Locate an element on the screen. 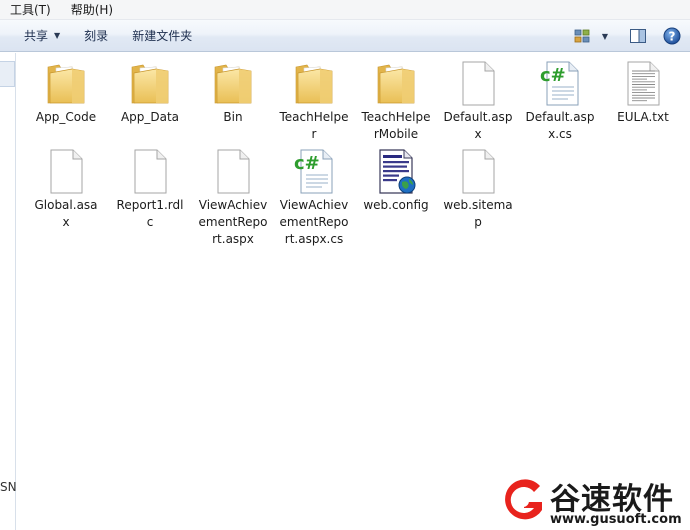  preview-pane-button is located at coordinates (638, 36).